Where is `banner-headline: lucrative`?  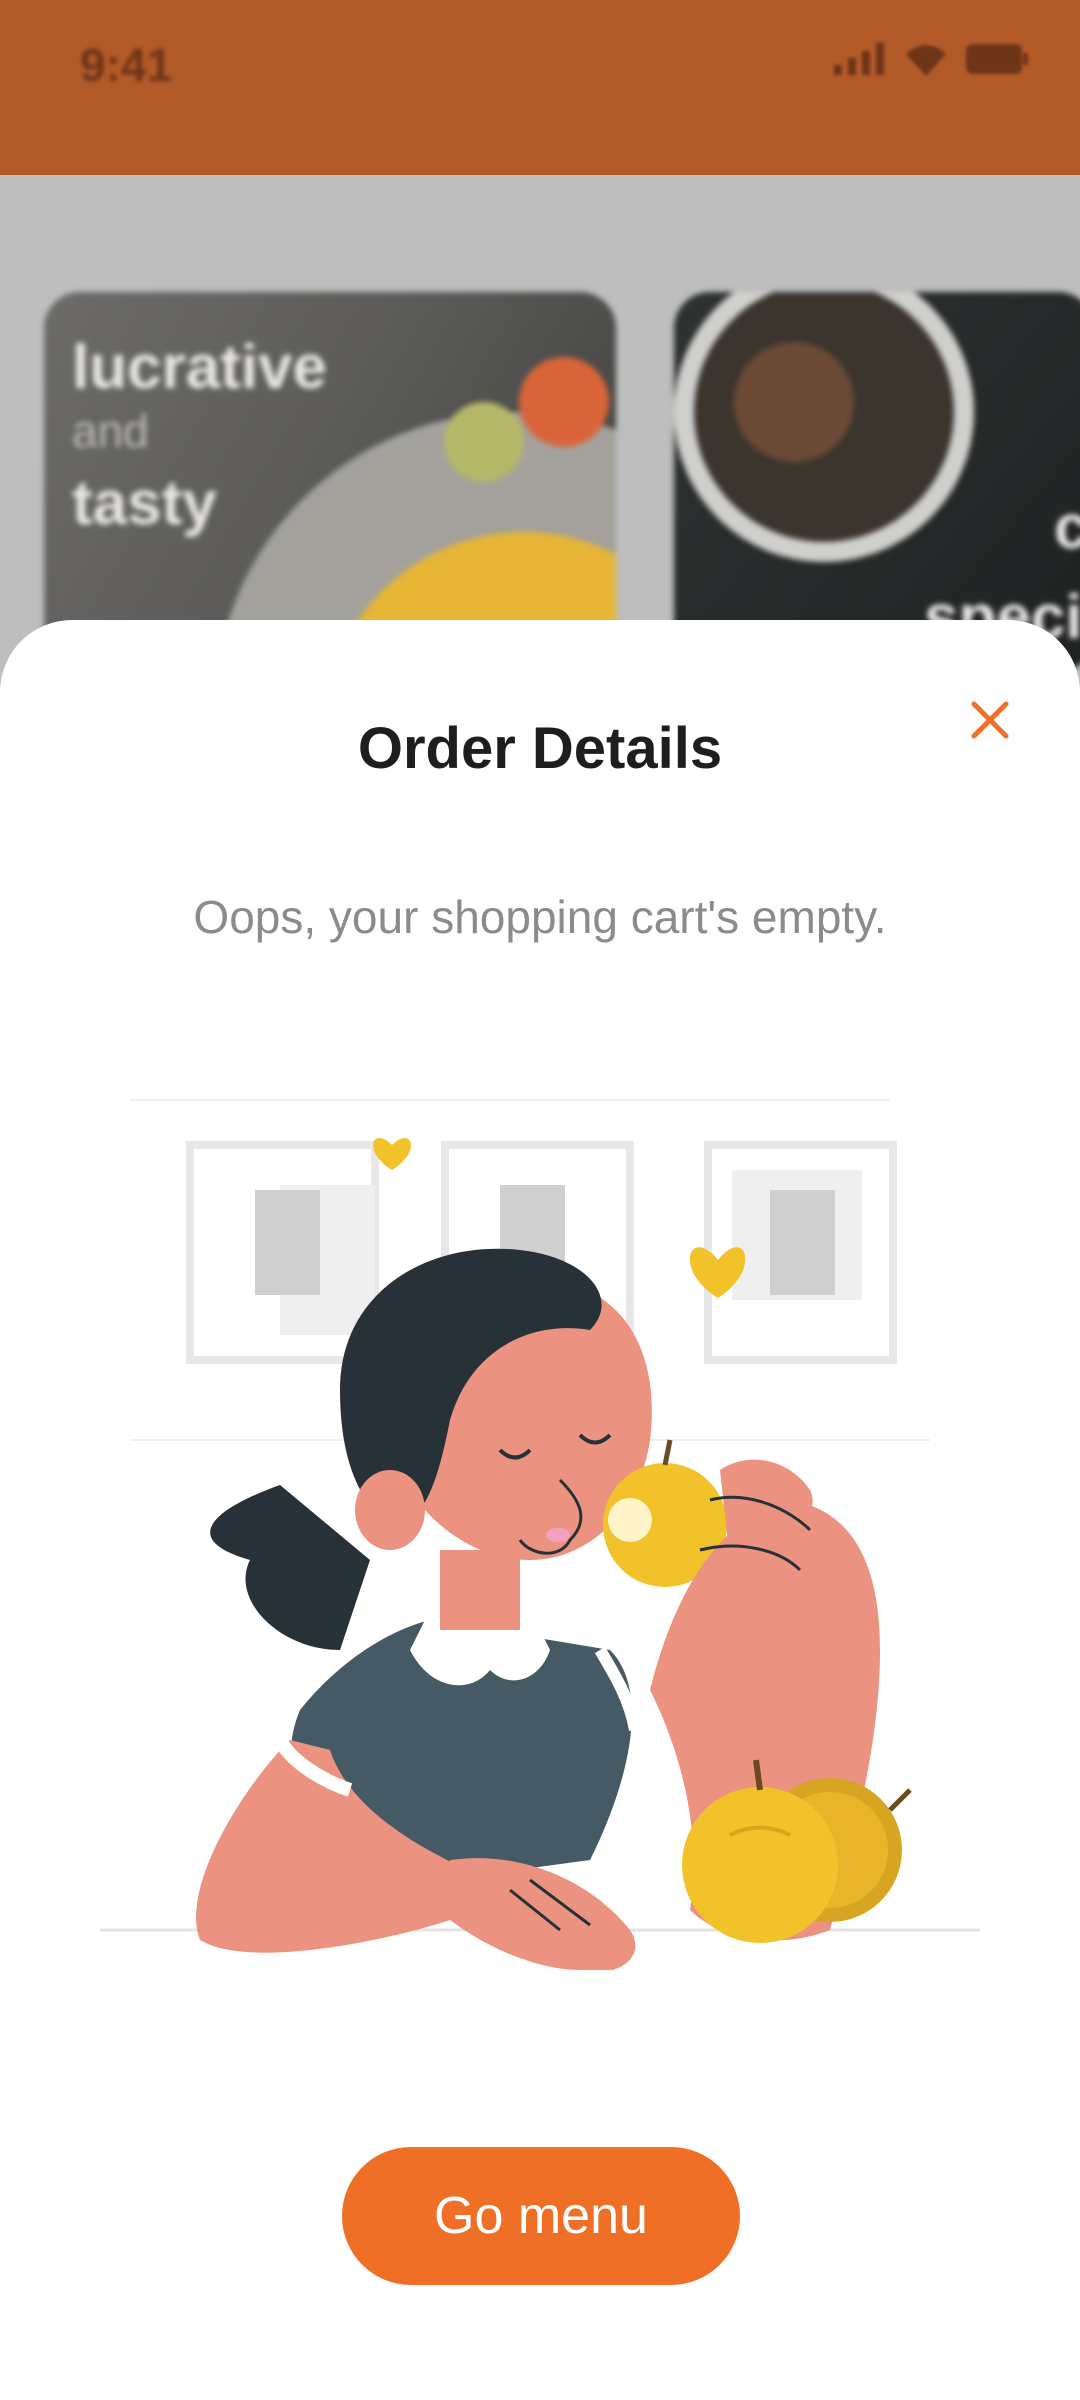
banner-headline: lucrative is located at coordinates (200, 367).